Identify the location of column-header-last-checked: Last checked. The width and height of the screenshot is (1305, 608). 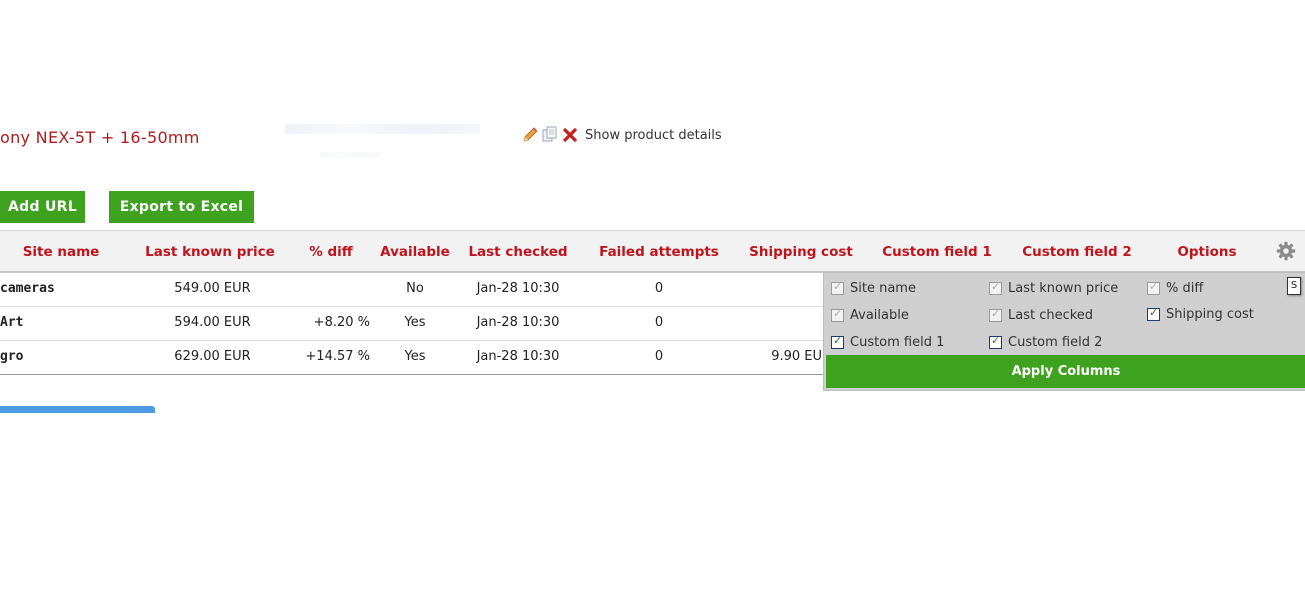
(518, 251).